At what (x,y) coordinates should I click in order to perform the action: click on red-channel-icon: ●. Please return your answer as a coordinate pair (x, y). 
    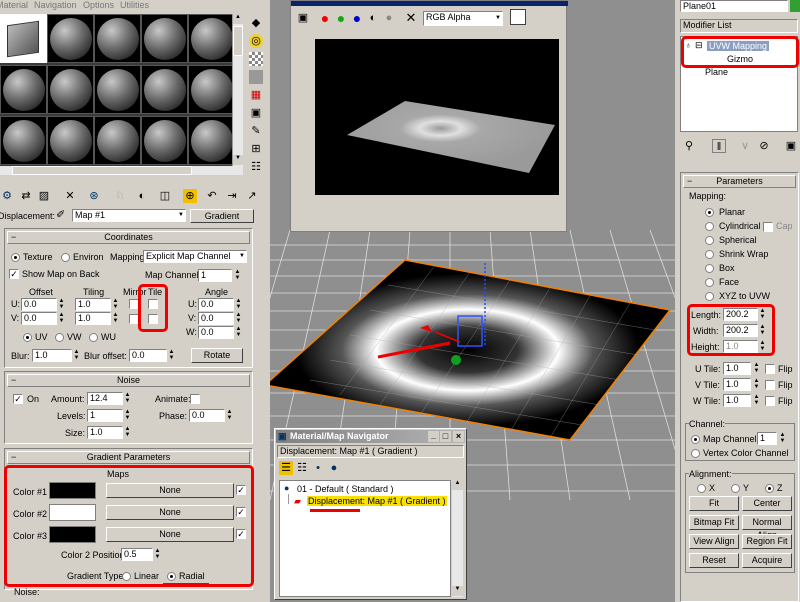
    Looking at the image, I should click on (325, 18).